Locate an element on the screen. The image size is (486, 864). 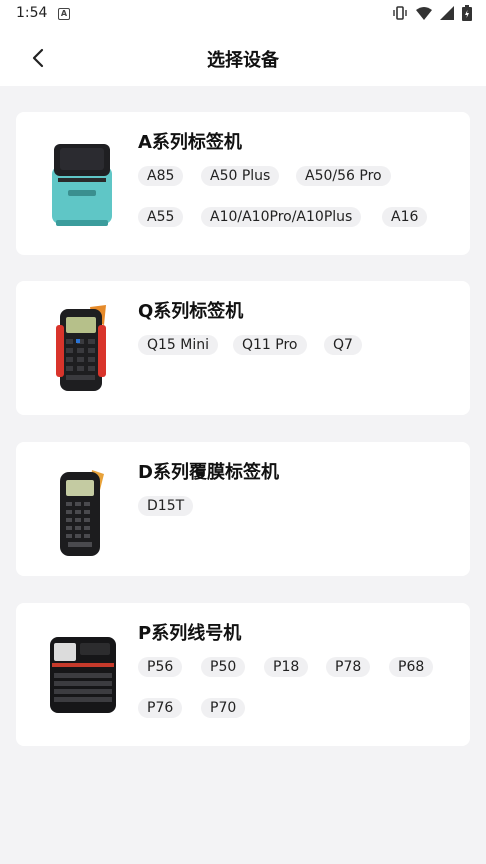
status-bar: 1:54 A is located at coordinates (243, 14).